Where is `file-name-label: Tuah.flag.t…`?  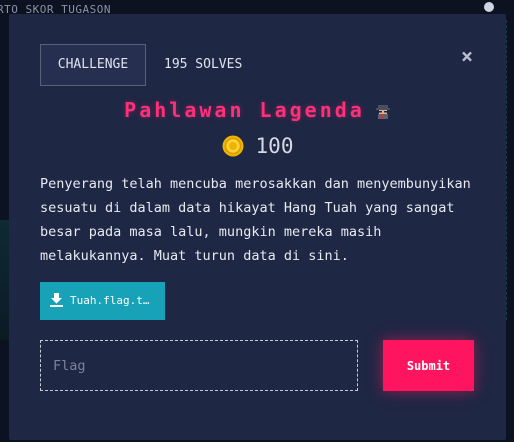
file-name-label: Tuah.flag.t… is located at coordinates (110, 300).